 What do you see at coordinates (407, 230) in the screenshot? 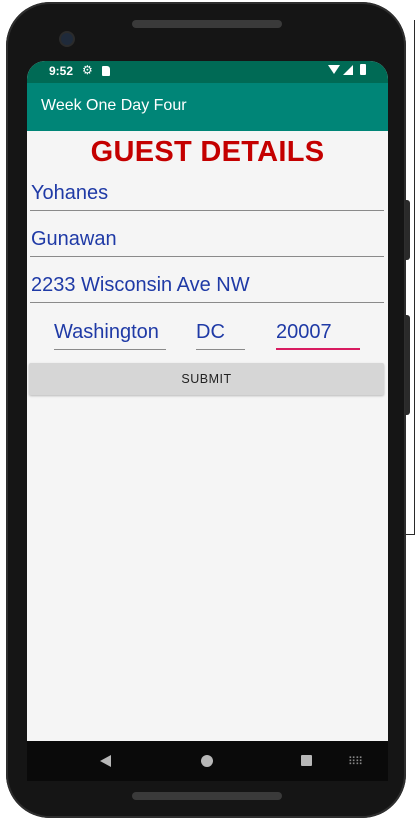
I see `power-button` at bounding box center [407, 230].